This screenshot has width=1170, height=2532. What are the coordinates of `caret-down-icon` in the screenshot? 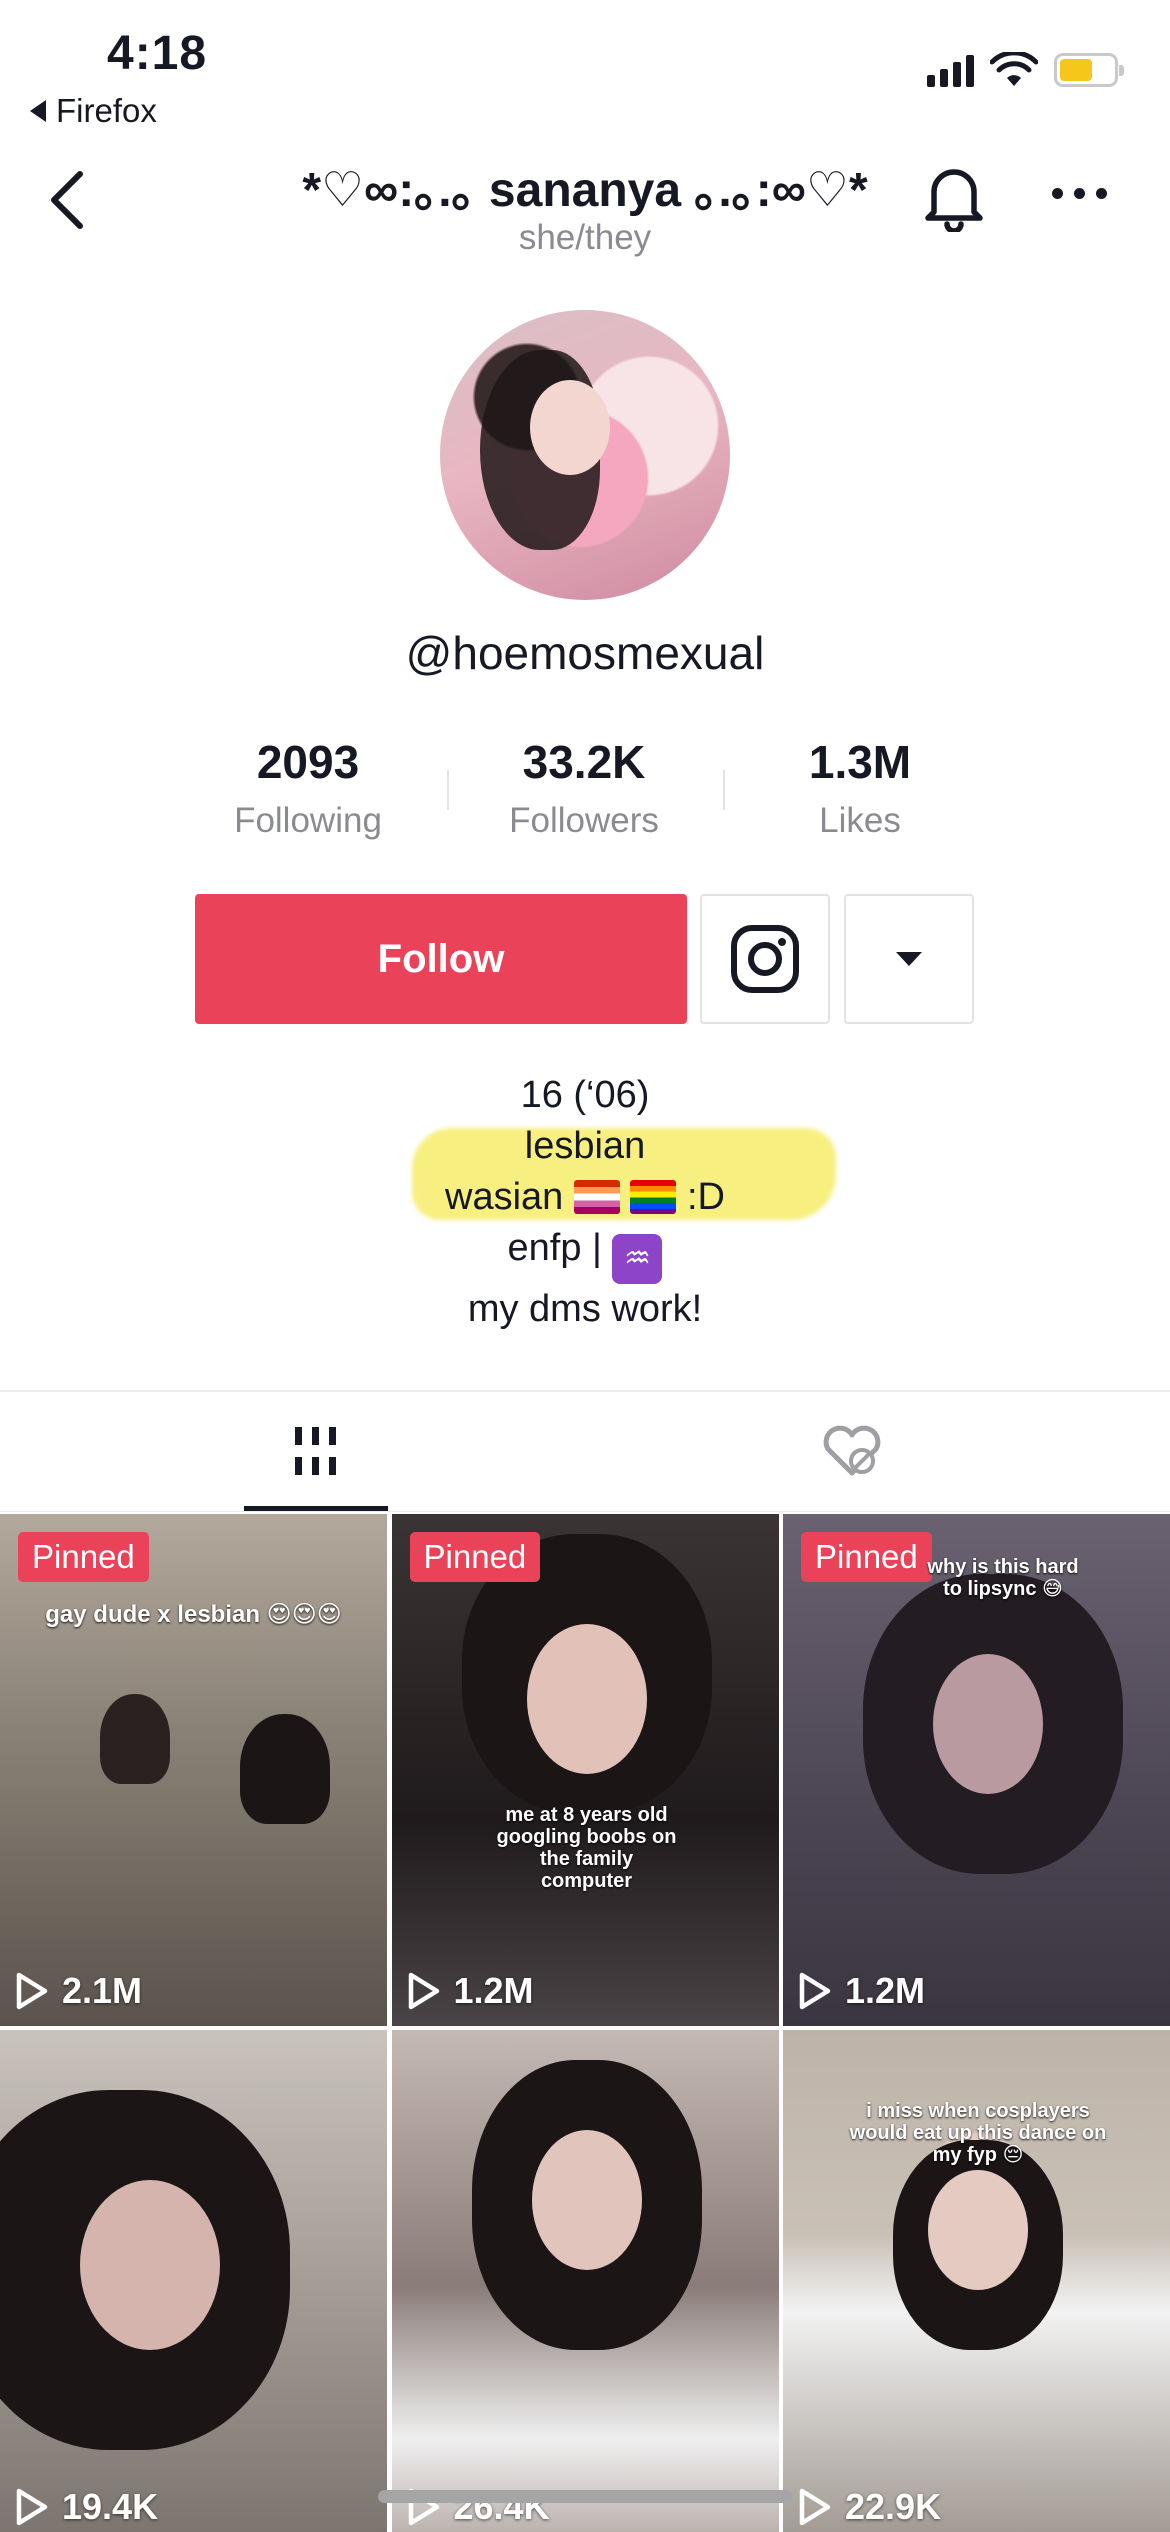 It's located at (909, 959).